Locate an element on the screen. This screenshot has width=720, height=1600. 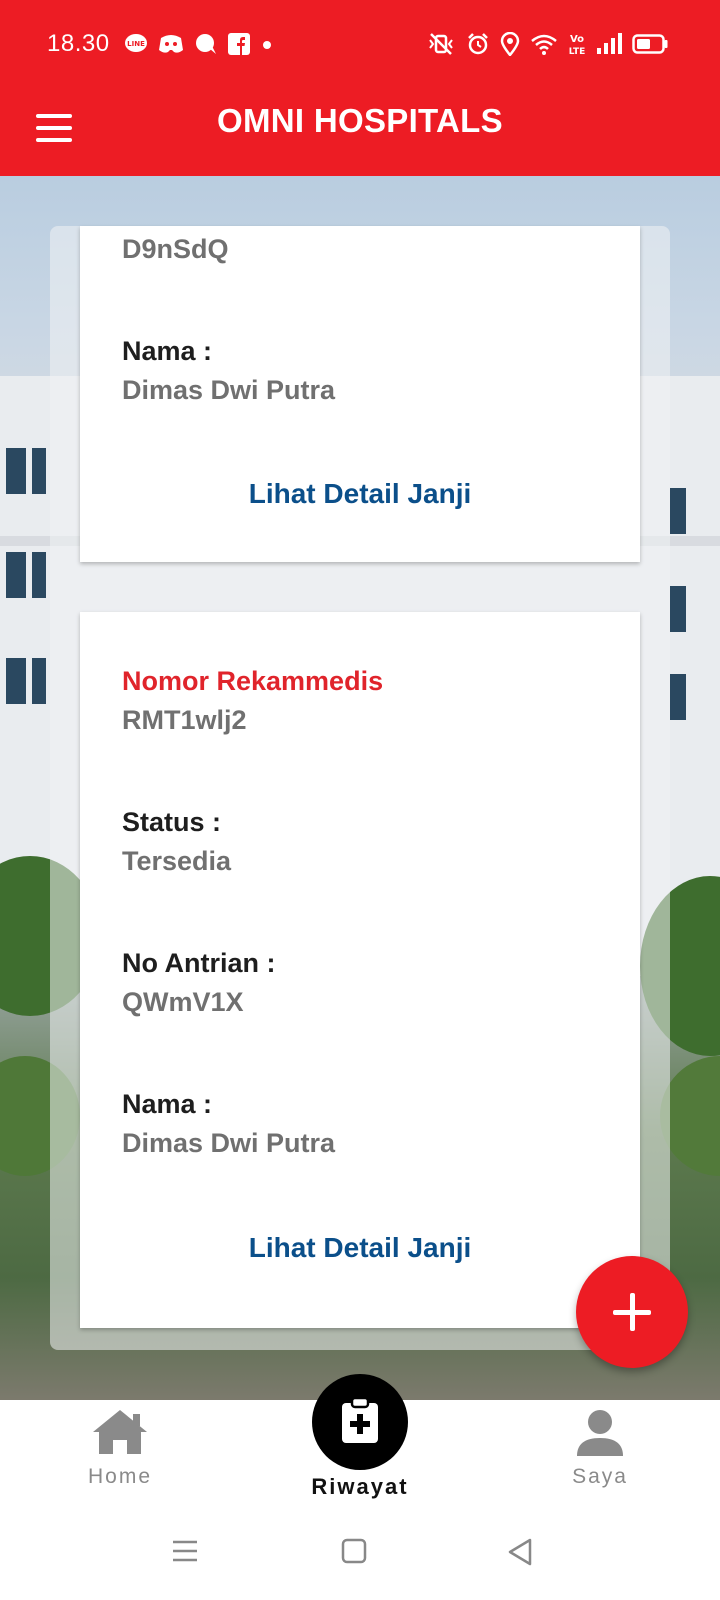
nav-home: Home is located at coordinates (120, 1448).